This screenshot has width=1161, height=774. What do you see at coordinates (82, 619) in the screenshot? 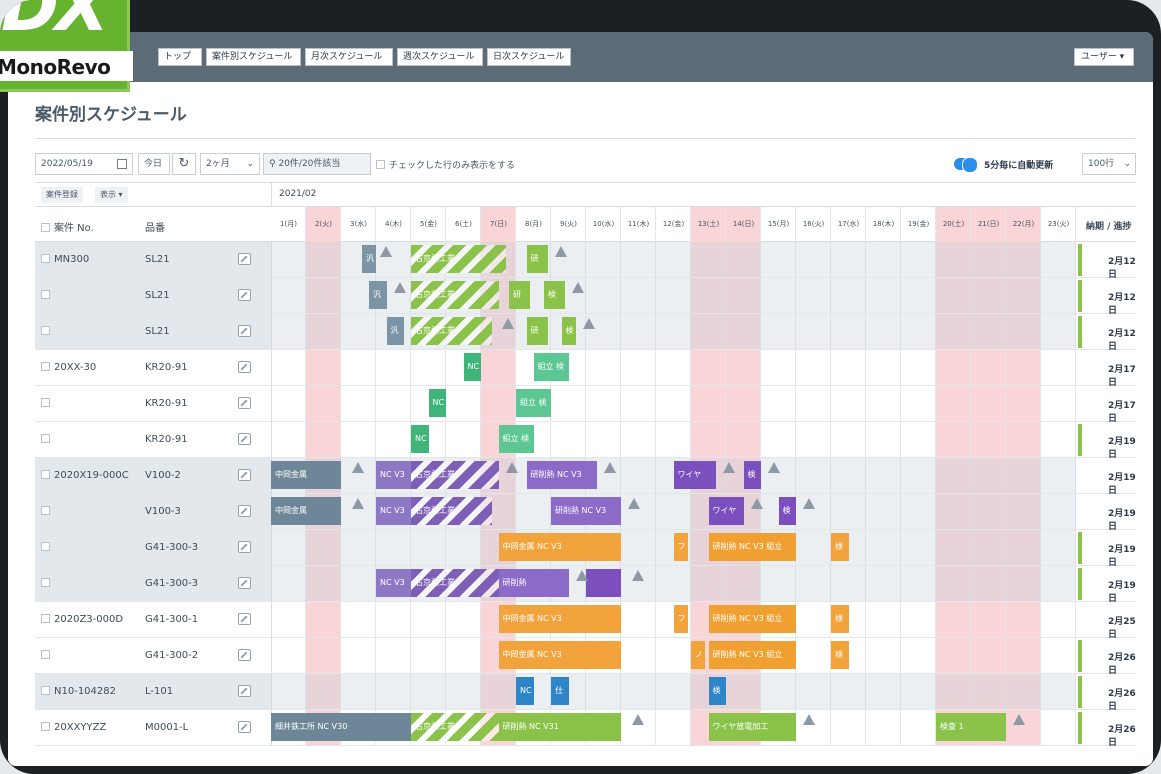
I see `table-row: 2020Z3-000D` at bounding box center [82, 619].